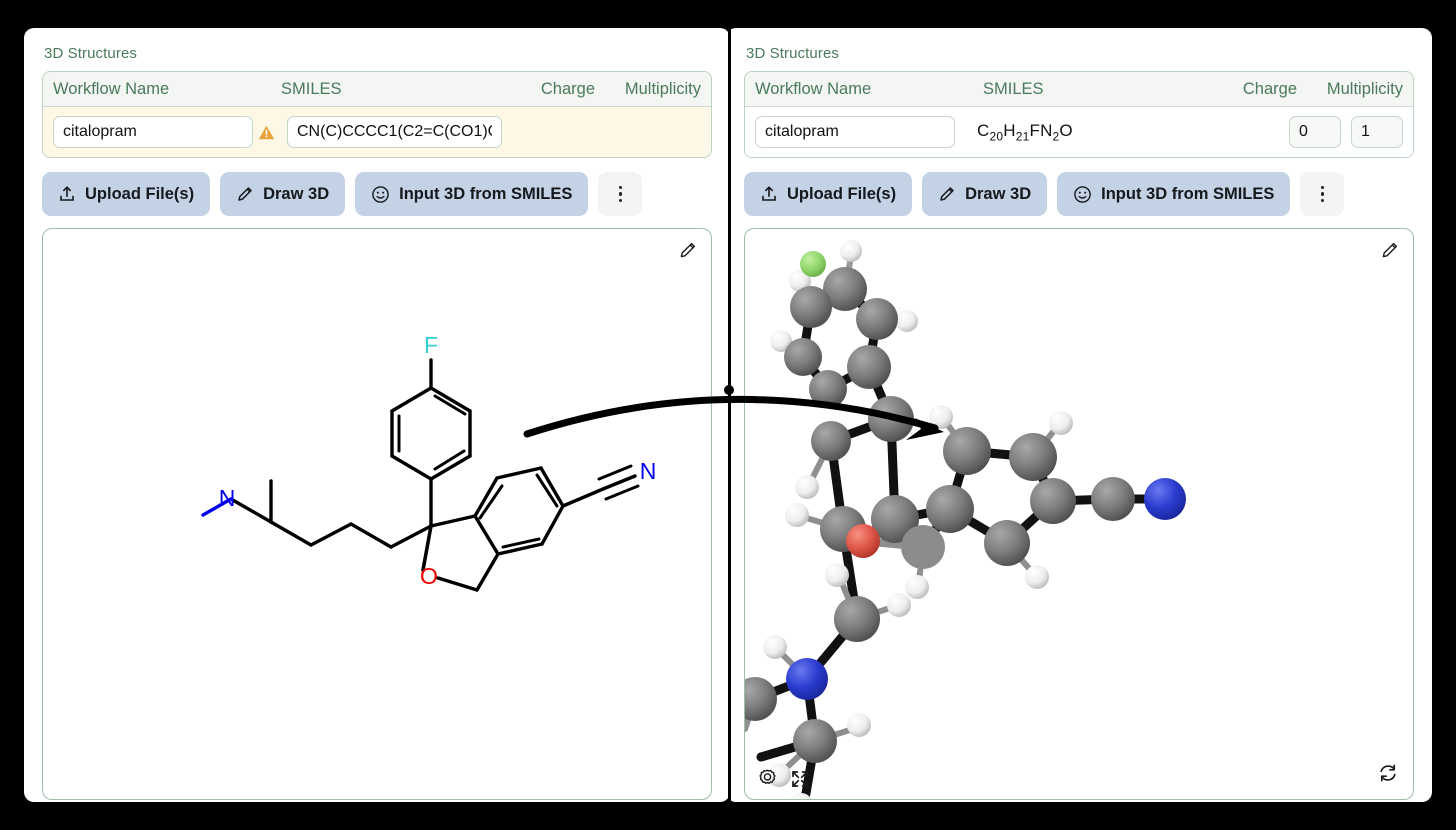 The image size is (1456, 830). I want to click on vertical-black-divider, so click(729, 415).